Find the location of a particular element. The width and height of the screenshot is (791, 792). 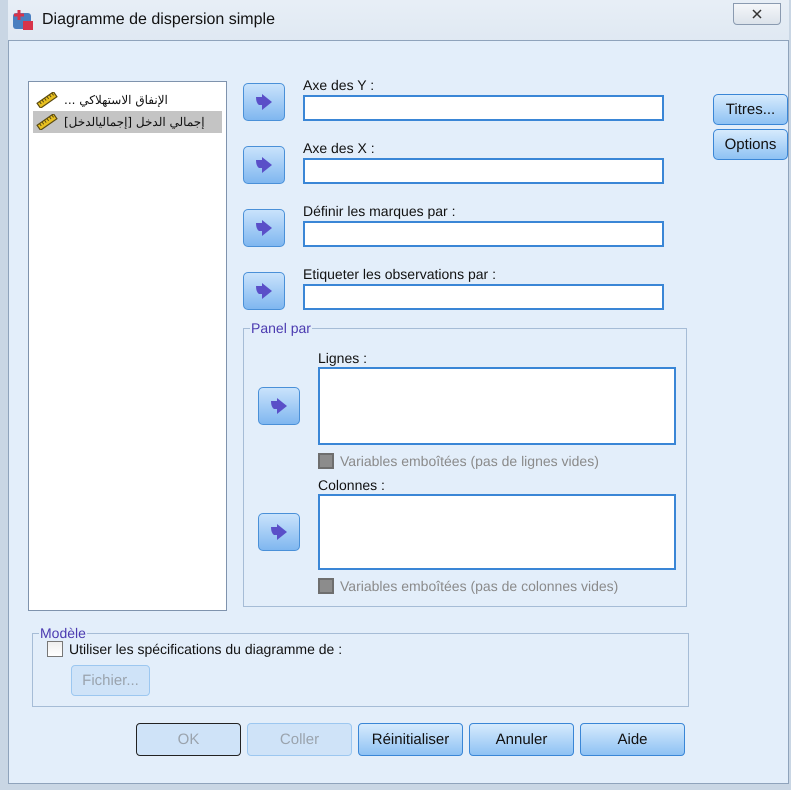

checkbox-label: Utiliser les spécifications du diagramme de : is located at coordinates (205, 649).